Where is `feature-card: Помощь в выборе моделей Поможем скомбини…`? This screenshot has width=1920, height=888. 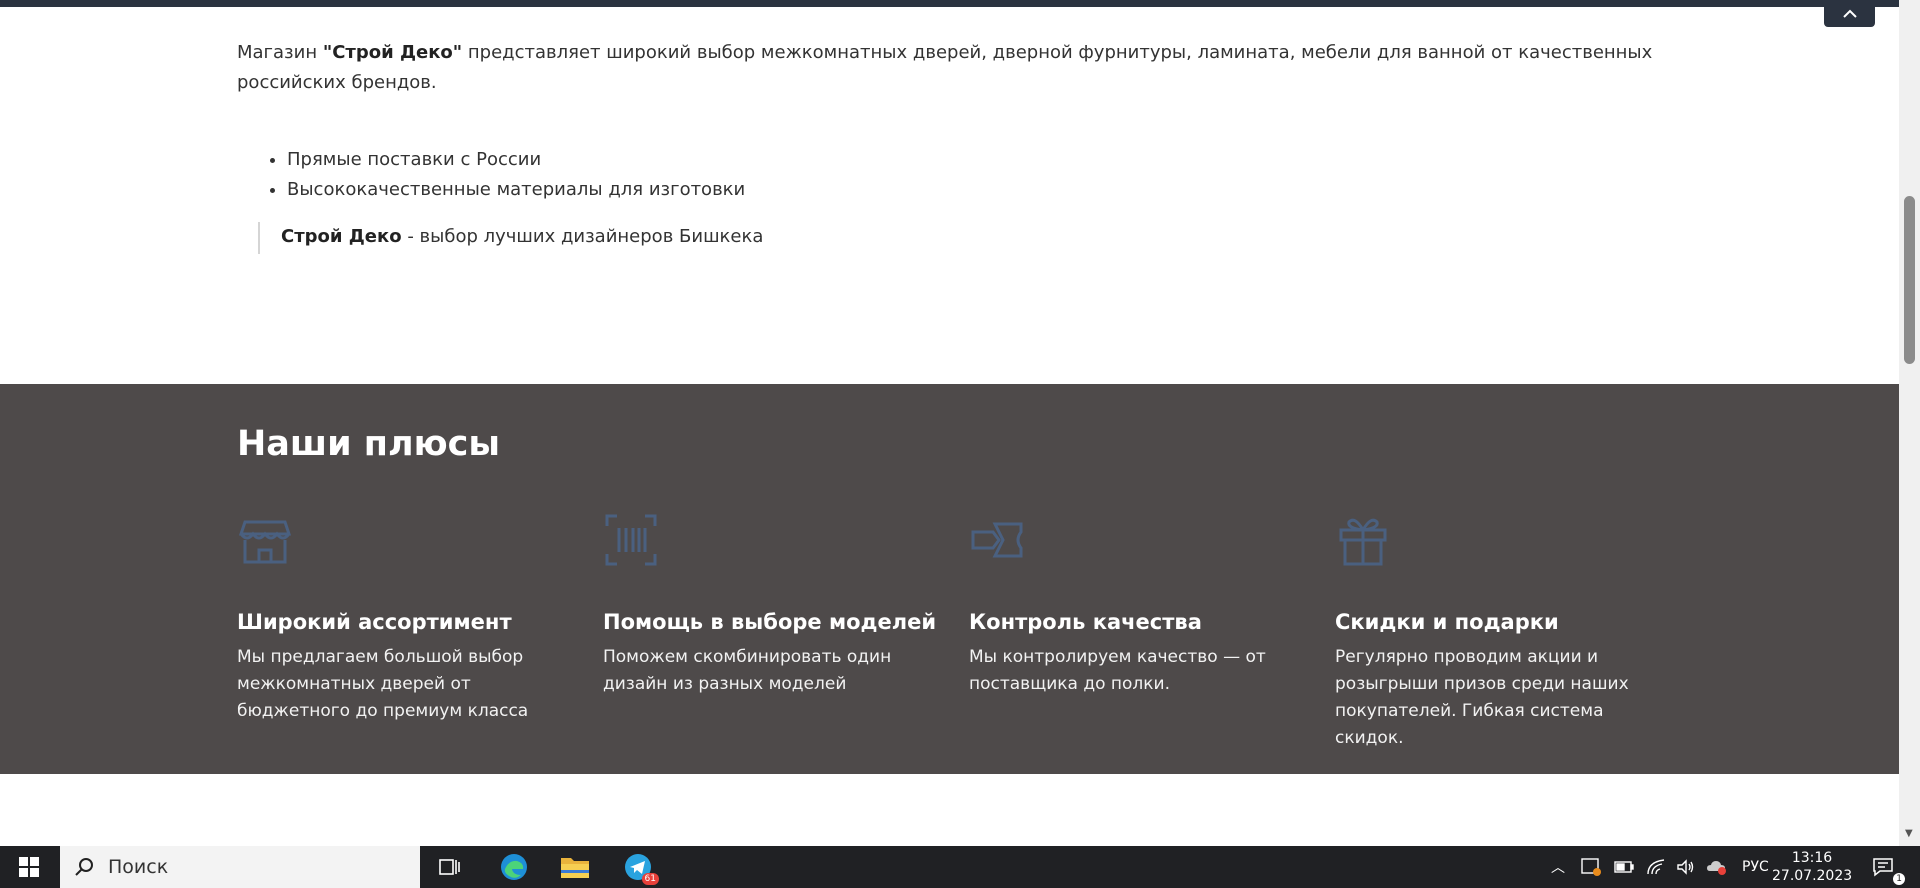
feature-card: Помощь в выборе моделей Поможем скомбини… is located at coordinates (773, 605).